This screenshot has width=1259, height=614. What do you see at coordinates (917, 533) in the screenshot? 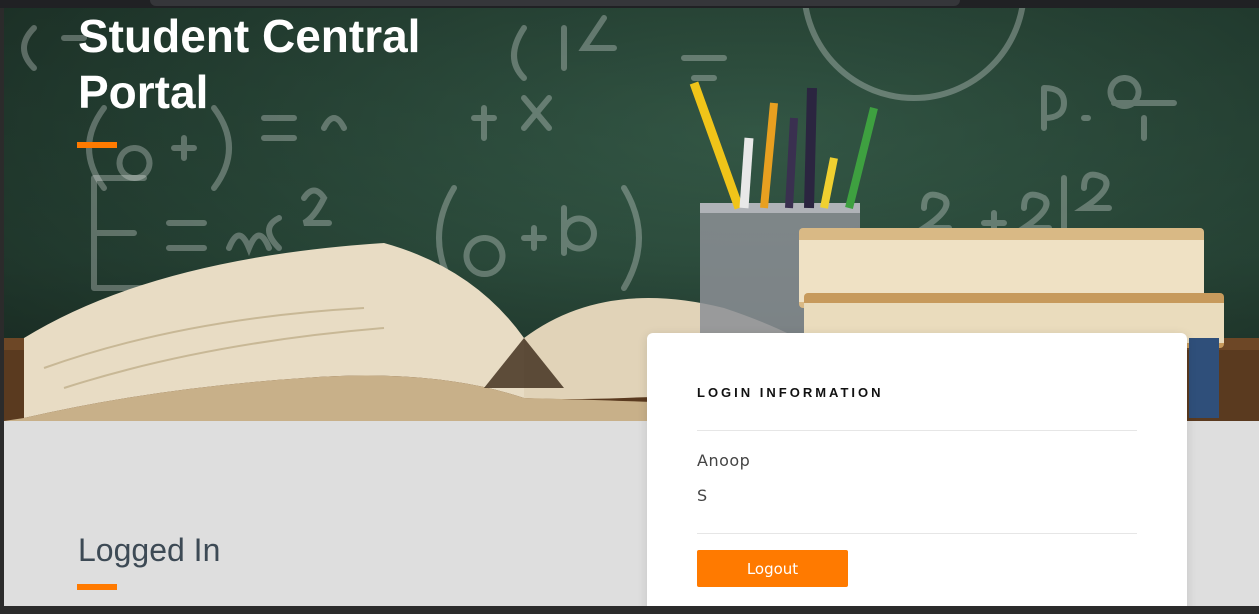
I see `card-divider-bottom` at bounding box center [917, 533].